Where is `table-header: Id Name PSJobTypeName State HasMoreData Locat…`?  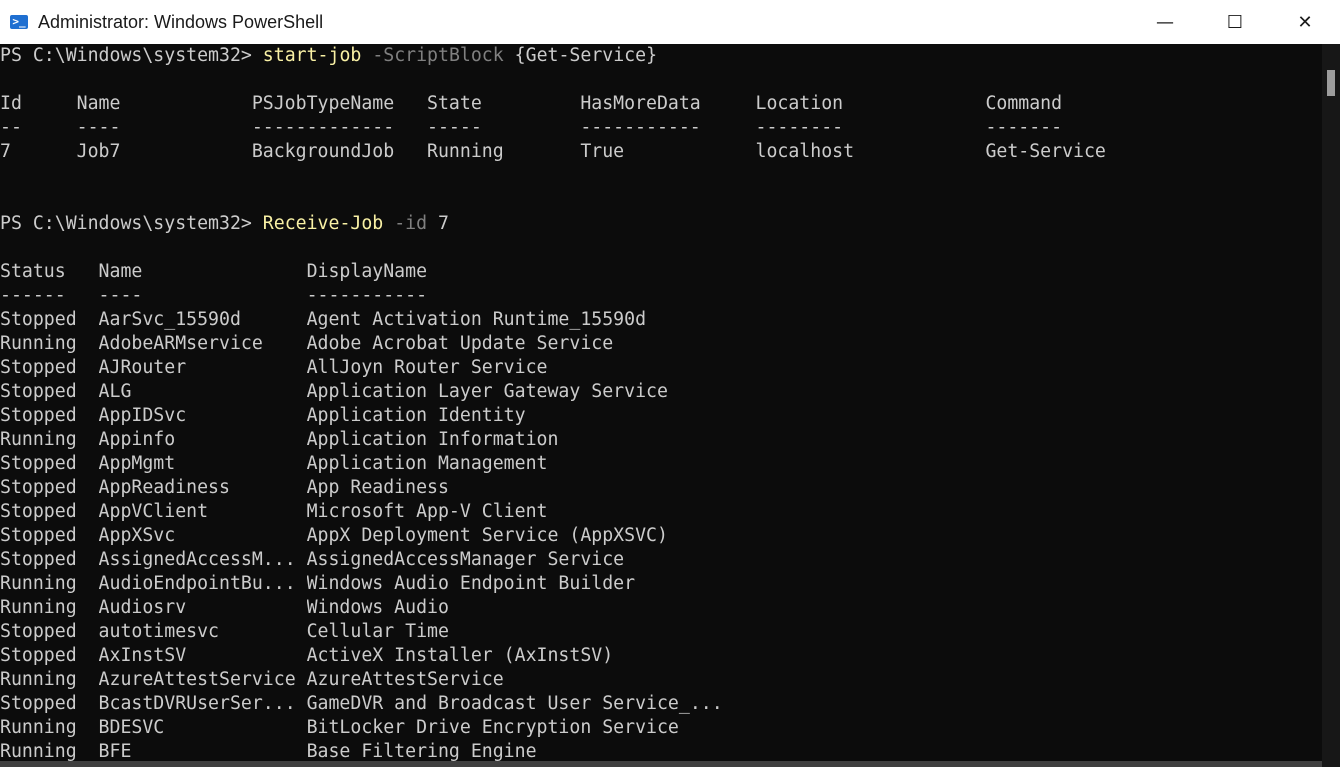
table-header: Id Name PSJobTypeName State HasMoreData Locat… is located at coordinates (661, 104).